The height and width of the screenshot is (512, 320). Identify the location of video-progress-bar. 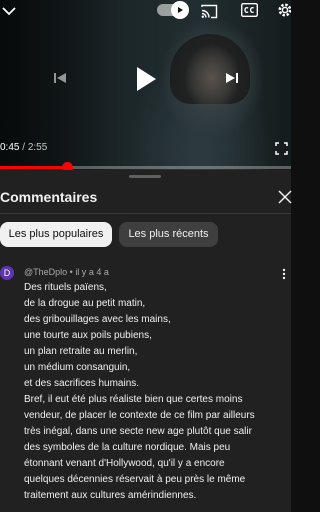
(145, 166).